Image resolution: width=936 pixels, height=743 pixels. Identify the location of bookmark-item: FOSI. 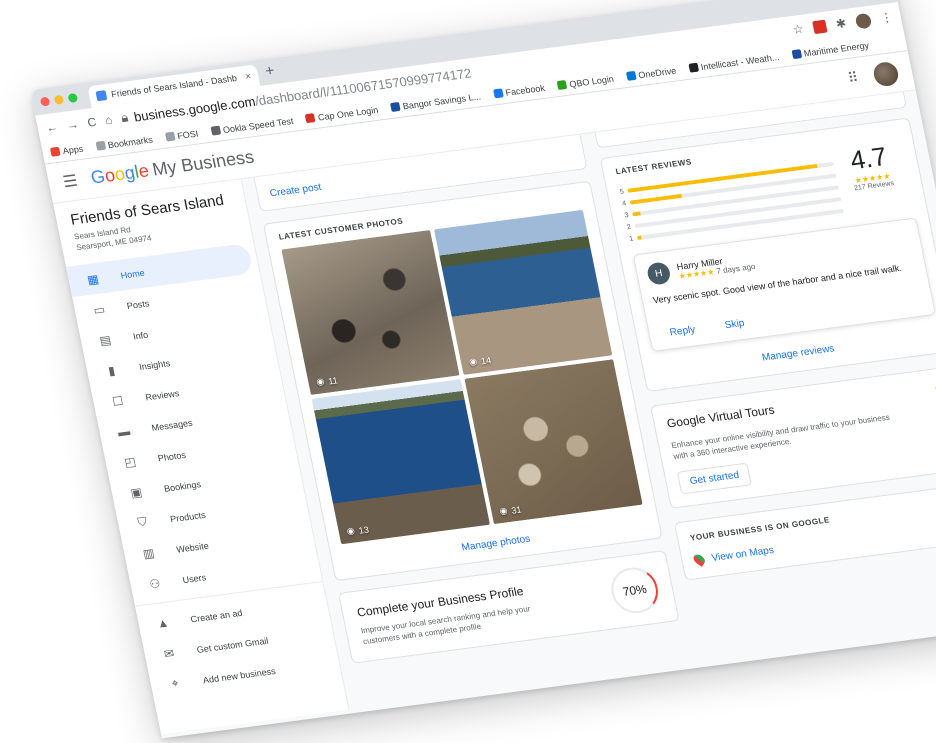
(181, 135).